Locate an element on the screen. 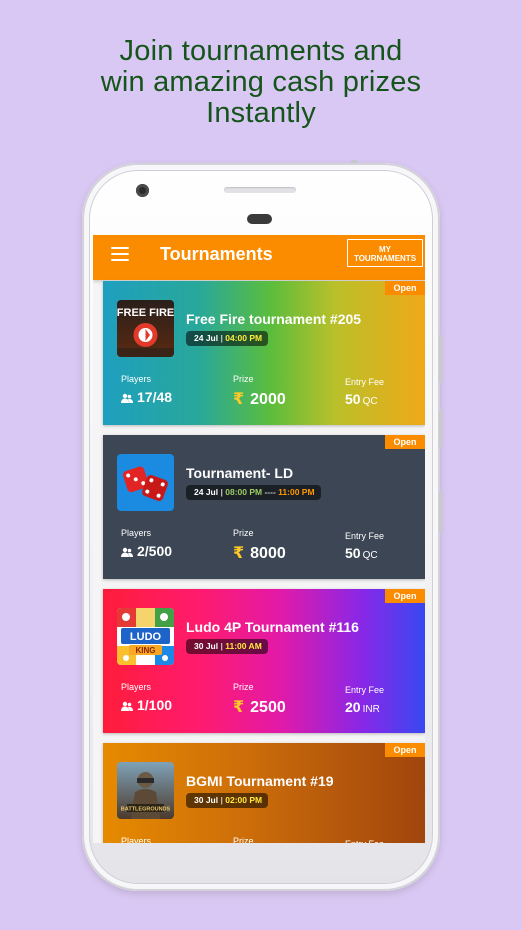 The width and height of the screenshot is (522, 930). svg-text: LUDO is located at coordinates (146, 637).